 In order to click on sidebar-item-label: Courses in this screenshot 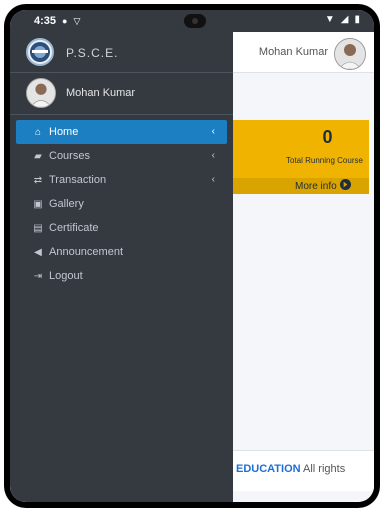, I will do `click(69, 156)`.